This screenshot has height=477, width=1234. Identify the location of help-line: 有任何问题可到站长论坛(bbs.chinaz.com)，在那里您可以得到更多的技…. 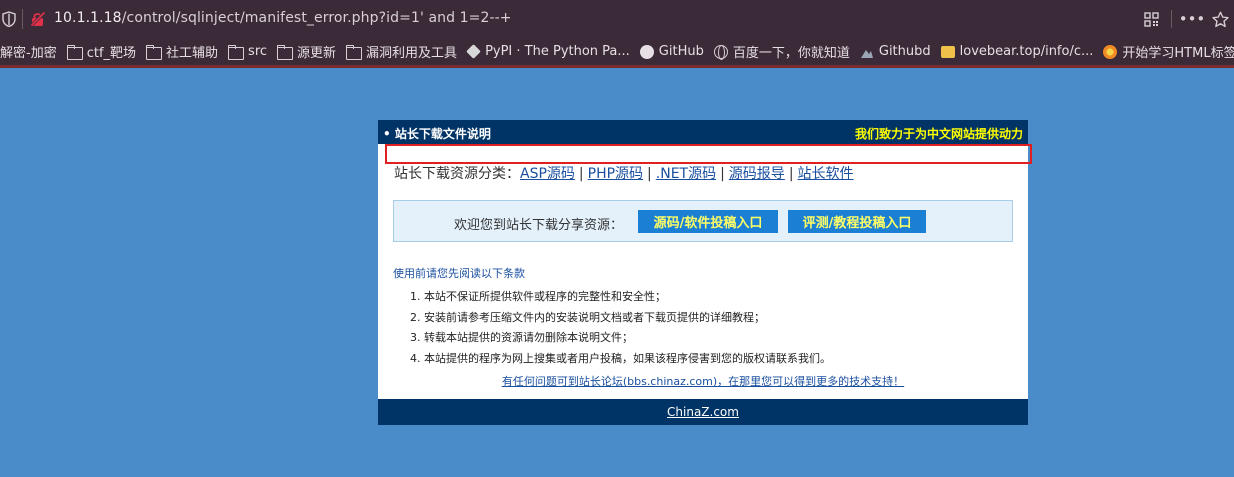
(703, 381).